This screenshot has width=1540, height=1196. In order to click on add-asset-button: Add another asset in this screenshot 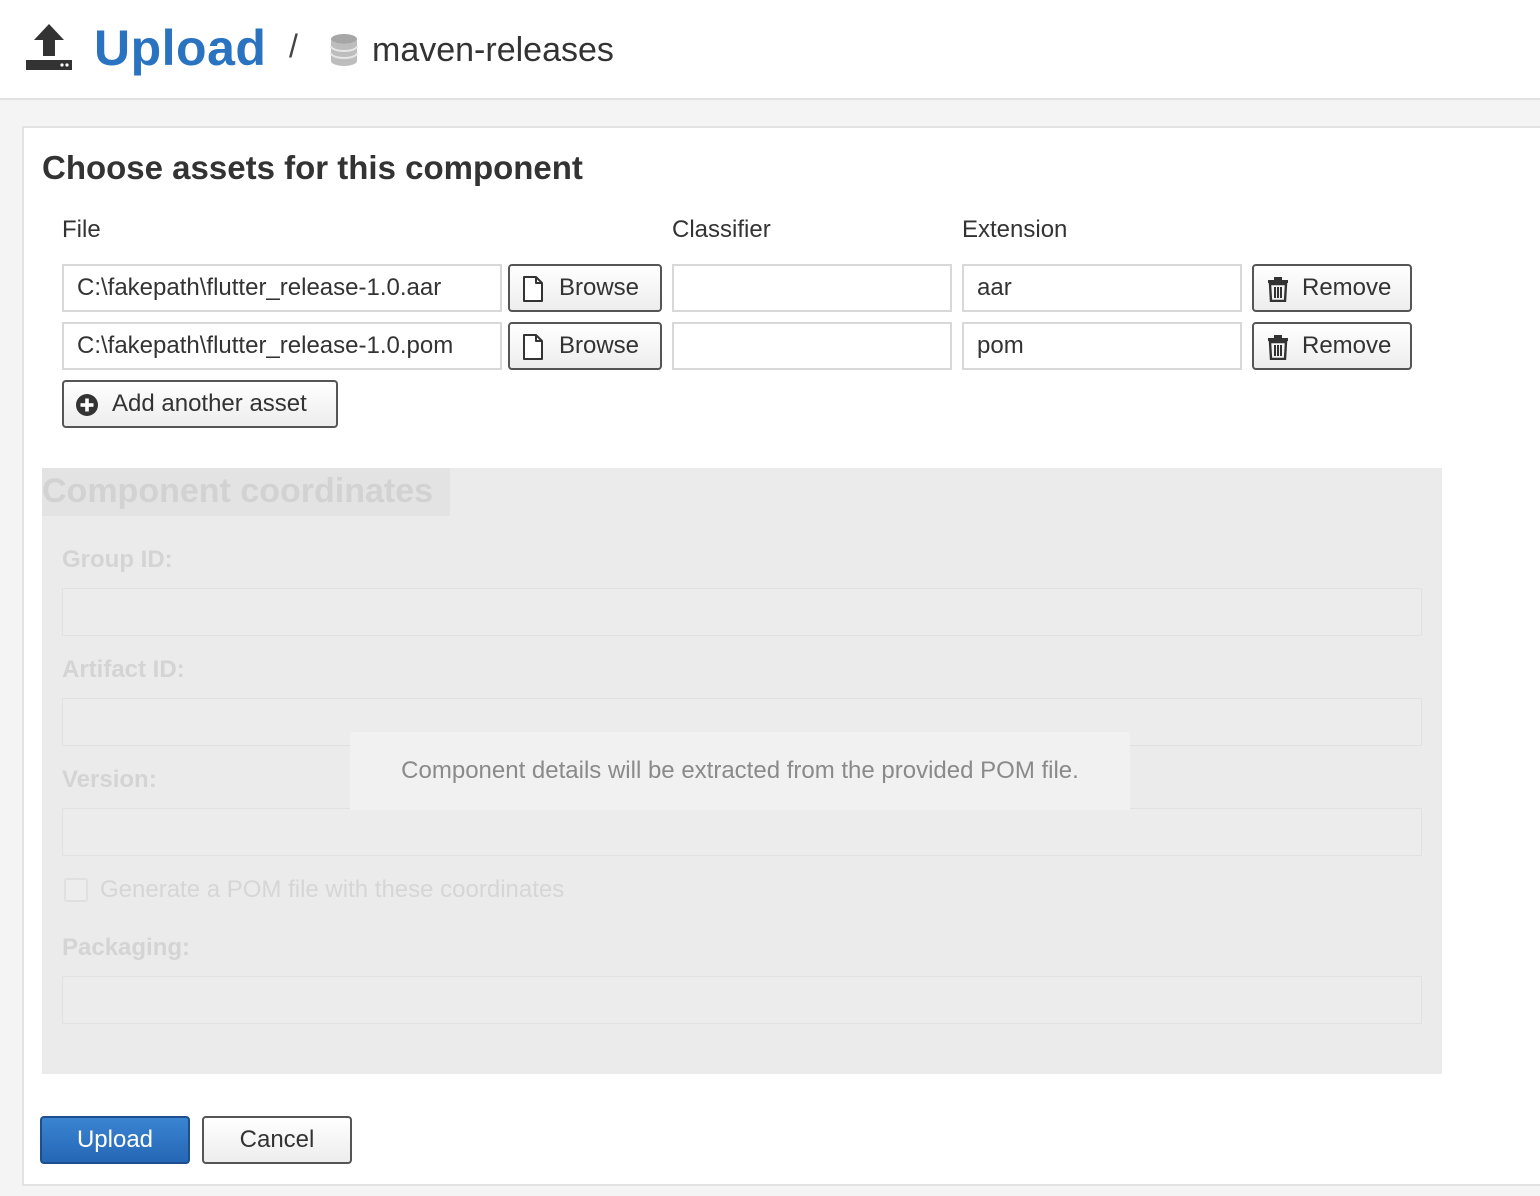, I will do `click(200, 404)`.